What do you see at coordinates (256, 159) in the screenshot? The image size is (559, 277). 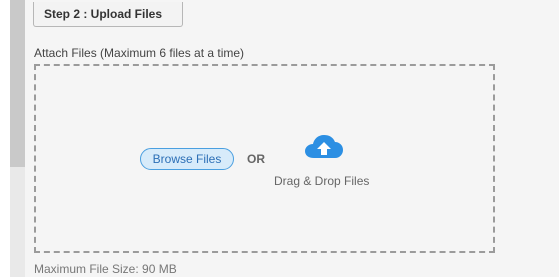 I see `or-separator: OR` at bounding box center [256, 159].